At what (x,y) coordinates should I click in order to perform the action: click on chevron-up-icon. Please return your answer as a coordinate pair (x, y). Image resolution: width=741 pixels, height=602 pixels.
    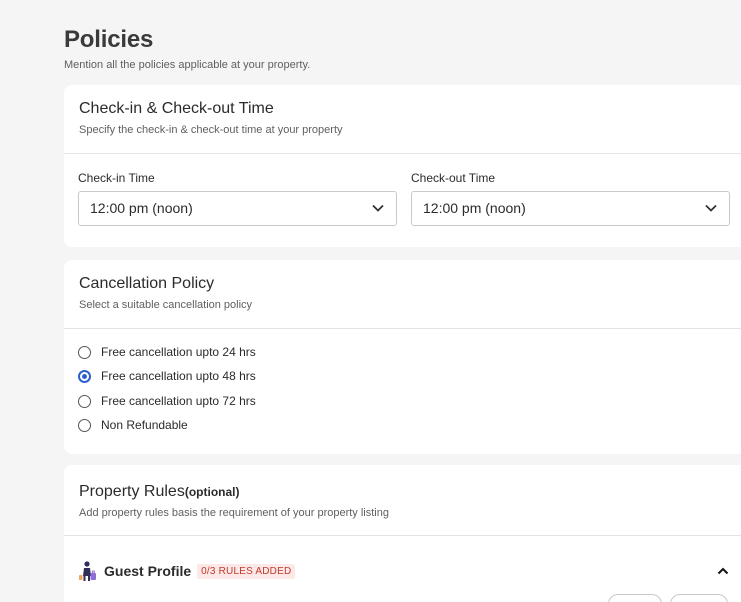
    Looking at the image, I should click on (723, 571).